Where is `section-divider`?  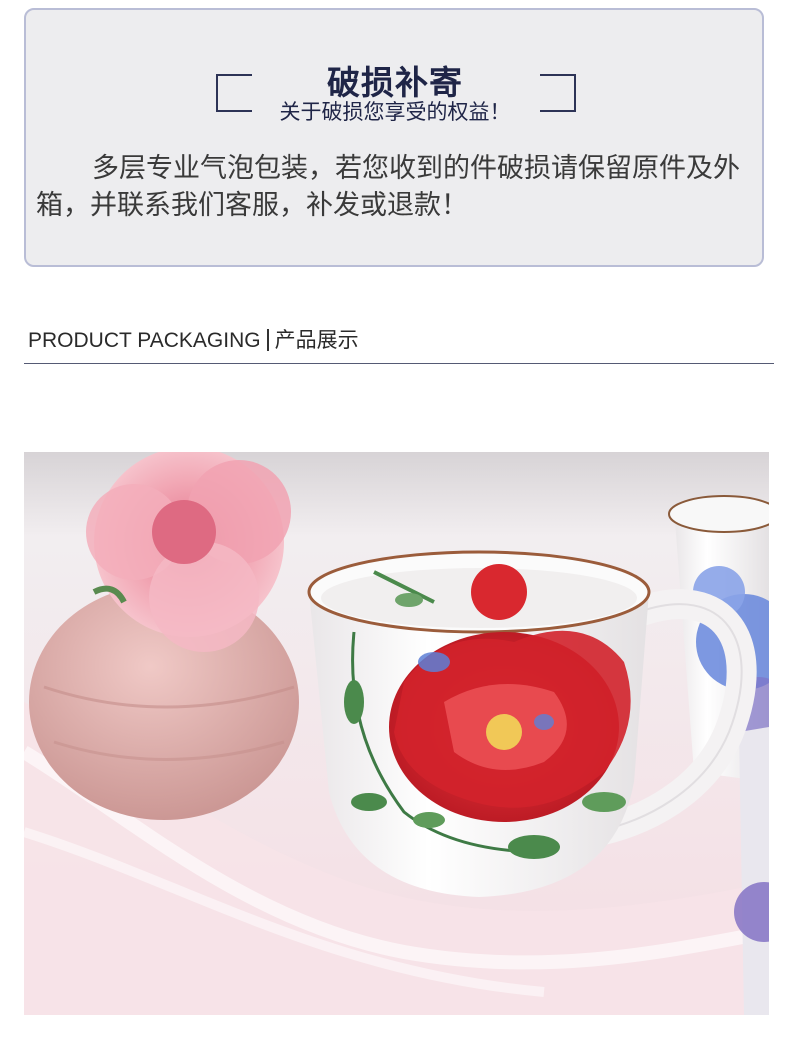 section-divider is located at coordinates (399, 363).